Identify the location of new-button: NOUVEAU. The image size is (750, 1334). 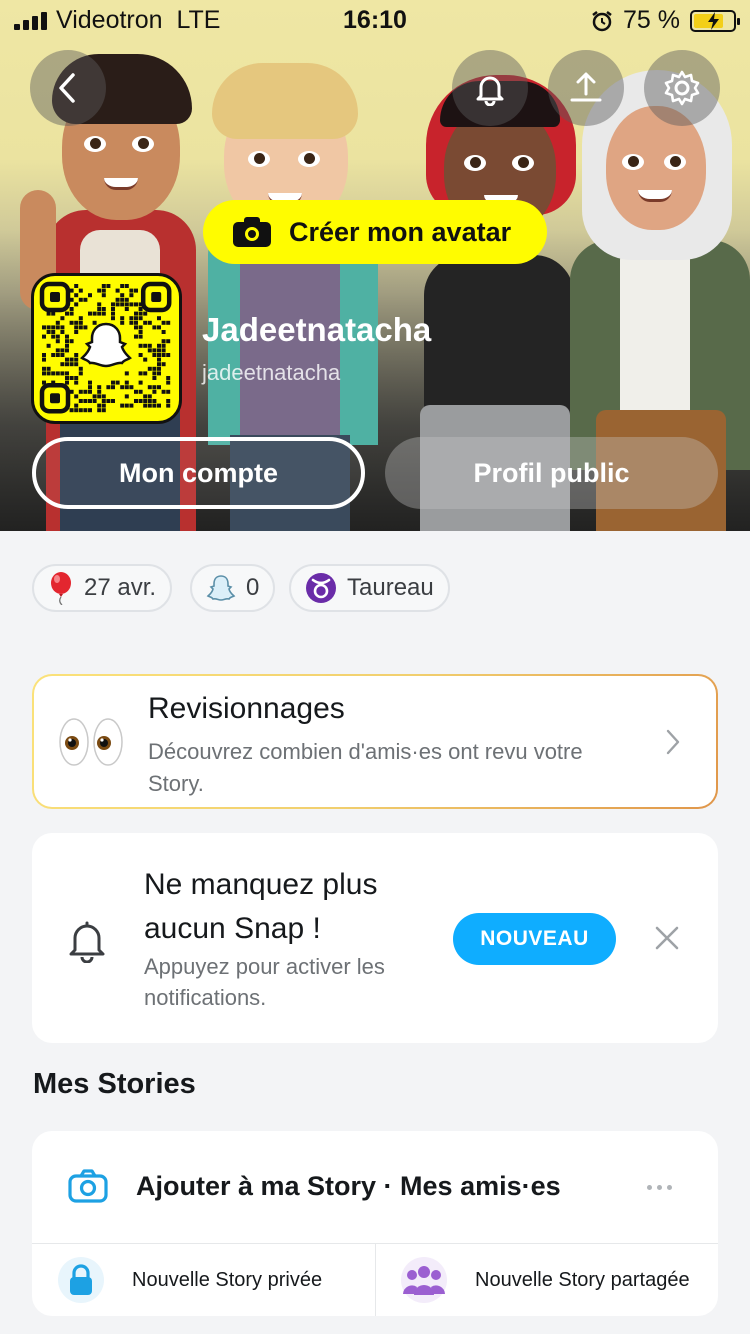
(534, 939).